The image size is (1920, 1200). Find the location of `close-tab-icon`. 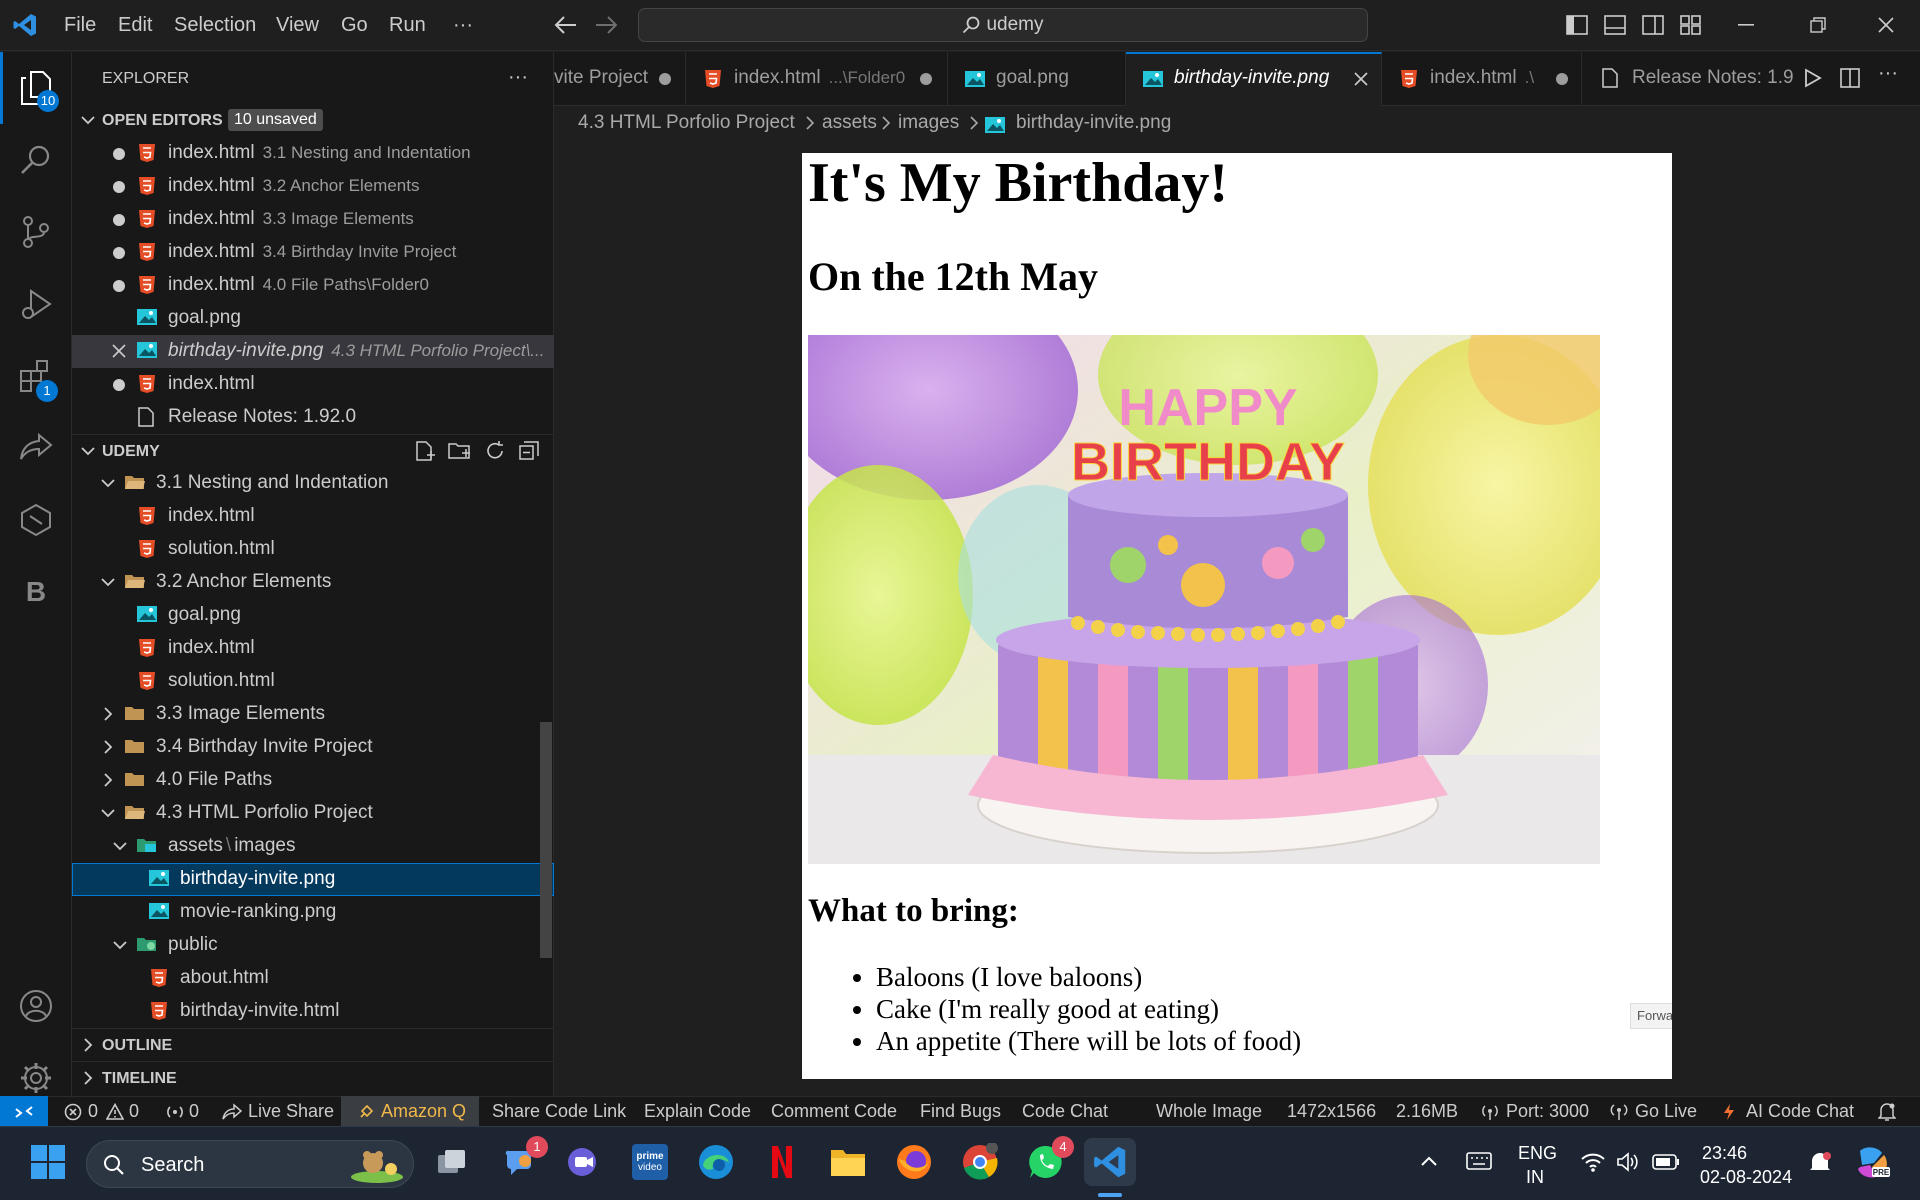

close-tab-icon is located at coordinates (1361, 79).